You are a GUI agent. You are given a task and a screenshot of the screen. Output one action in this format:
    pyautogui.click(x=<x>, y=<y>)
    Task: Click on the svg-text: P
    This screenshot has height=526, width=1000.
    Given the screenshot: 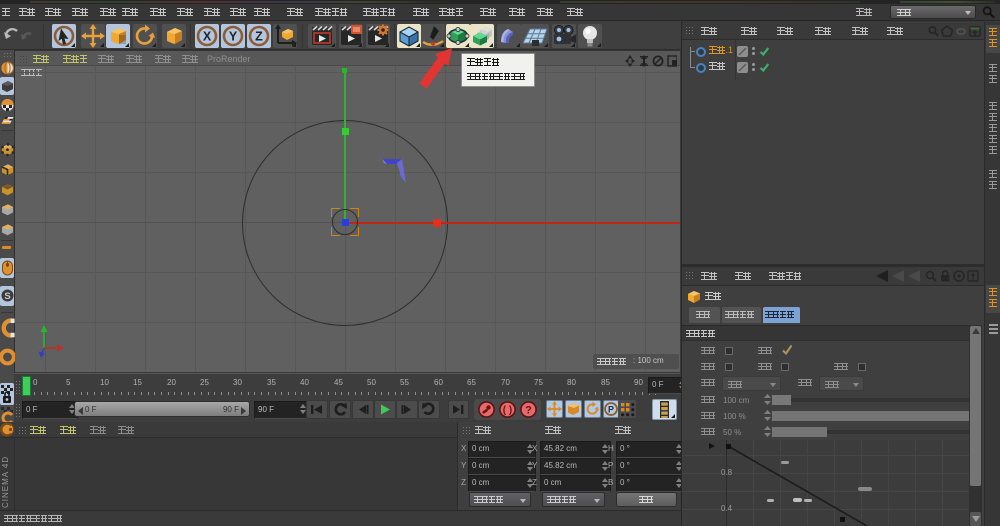 What is the action you would take?
    pyautogui.click(x=611, y=409)
    